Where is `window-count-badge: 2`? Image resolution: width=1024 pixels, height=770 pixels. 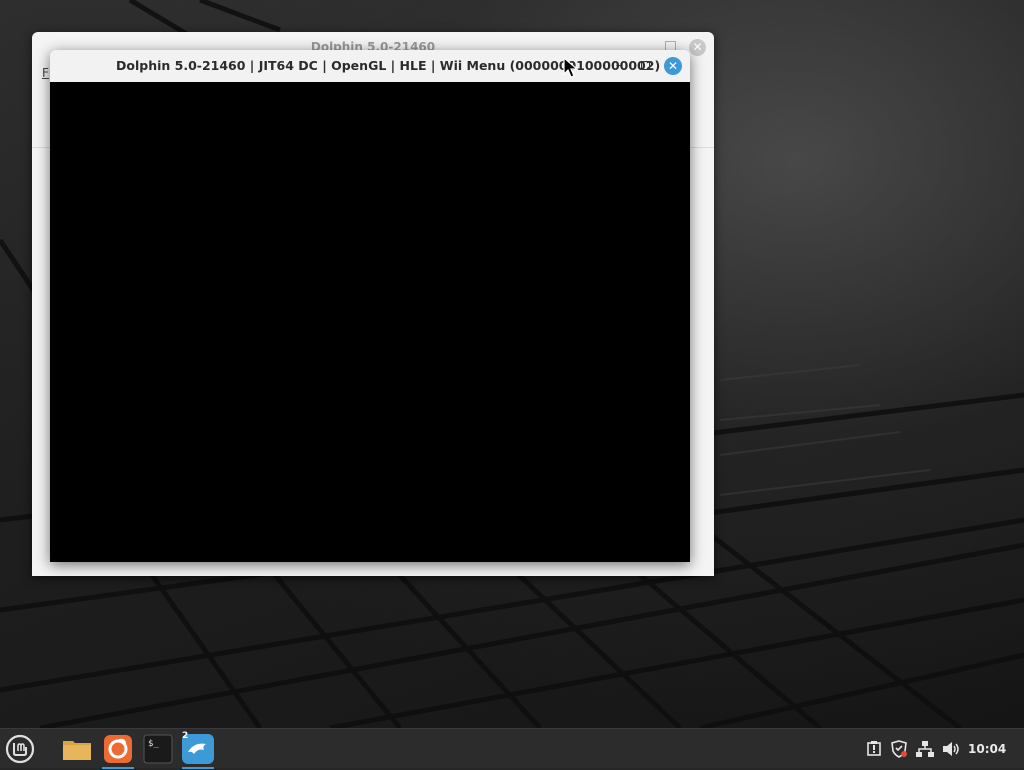 window-count-badge: 2 is located at coordinates (185, 736).